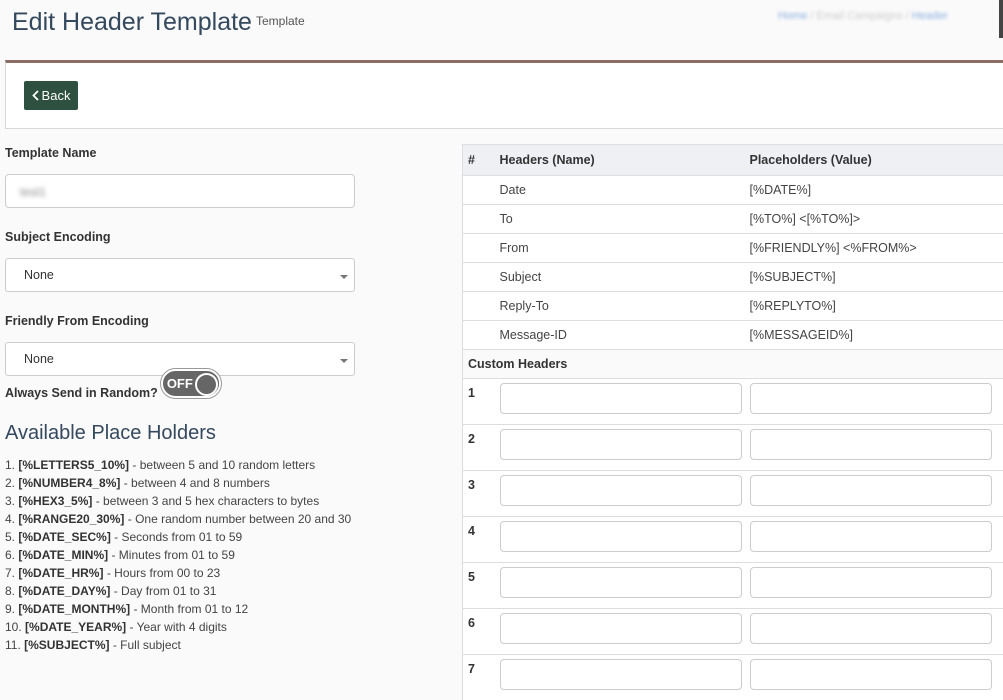  I want to click on list-item: 11. [%SUBJECT%] - Full subject, so click(178, 645).